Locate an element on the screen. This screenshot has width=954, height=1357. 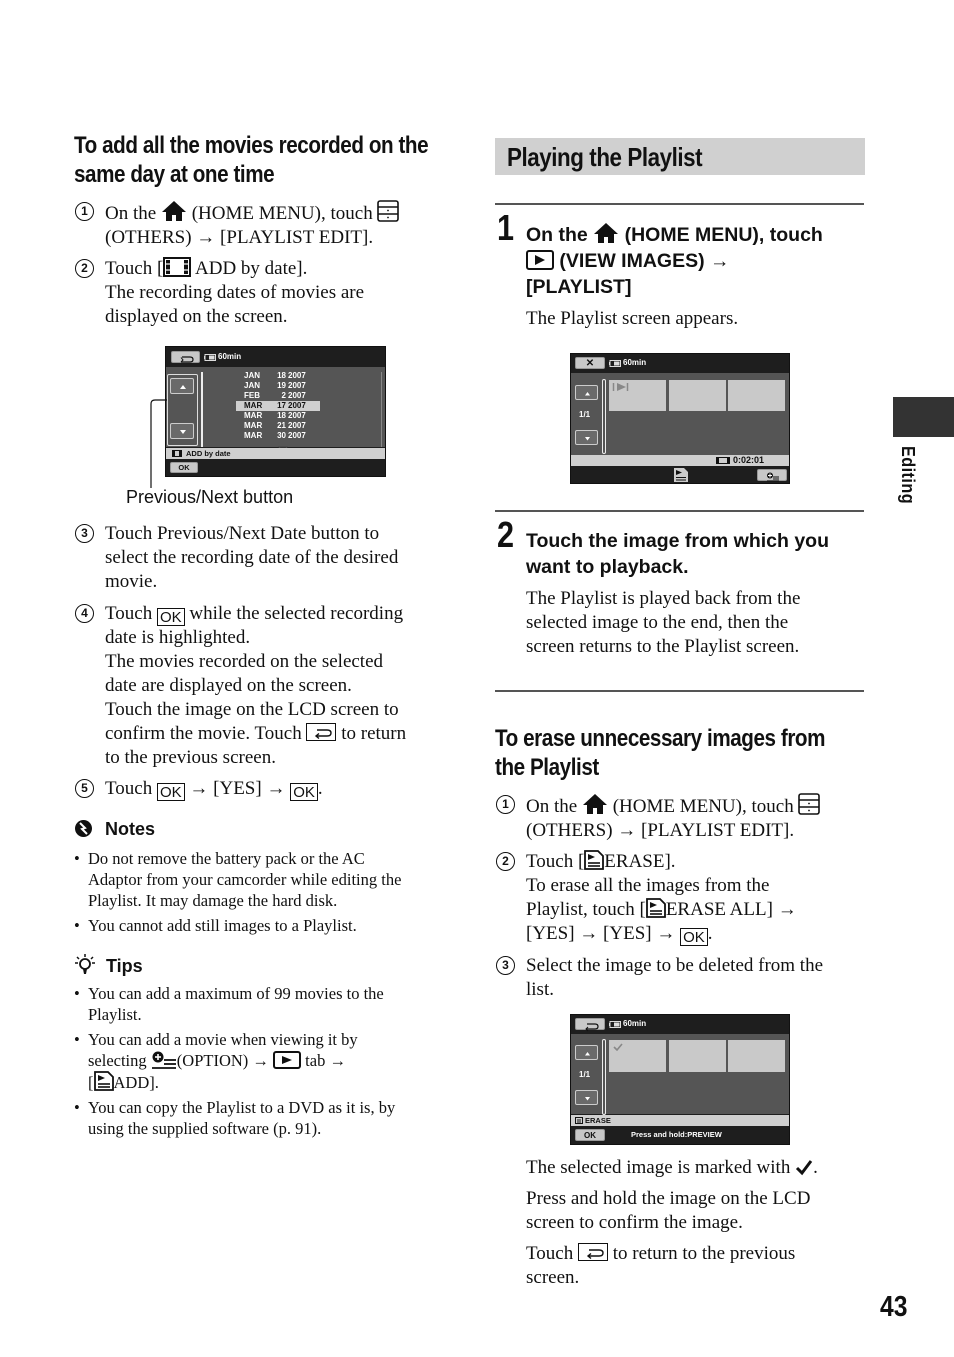
paragraph-text: Touch is located at coordinates (550, 1253).